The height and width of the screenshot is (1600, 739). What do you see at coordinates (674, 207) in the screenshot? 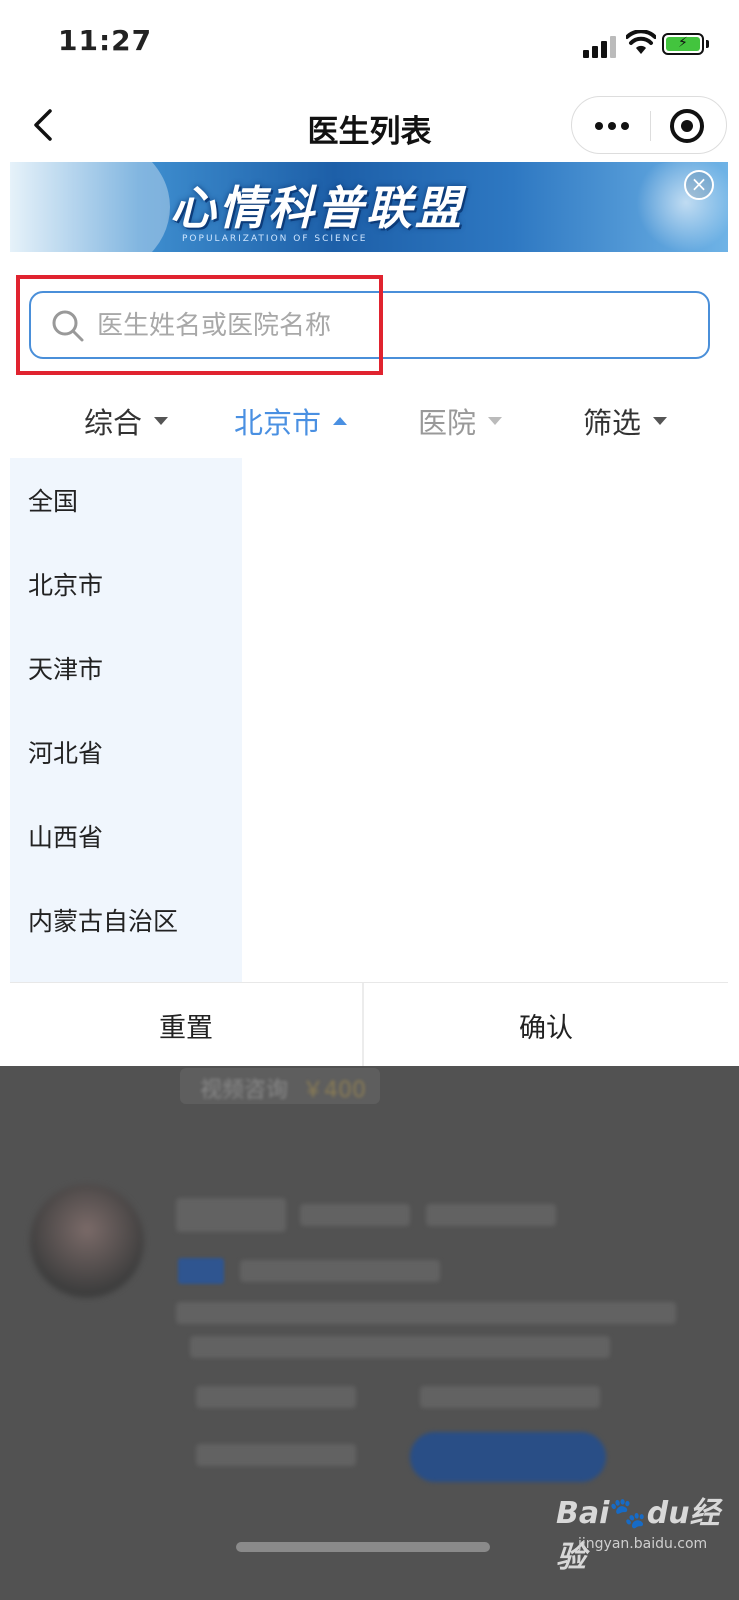
I see `banner-head-graphic` at bounding box center [674, 207].